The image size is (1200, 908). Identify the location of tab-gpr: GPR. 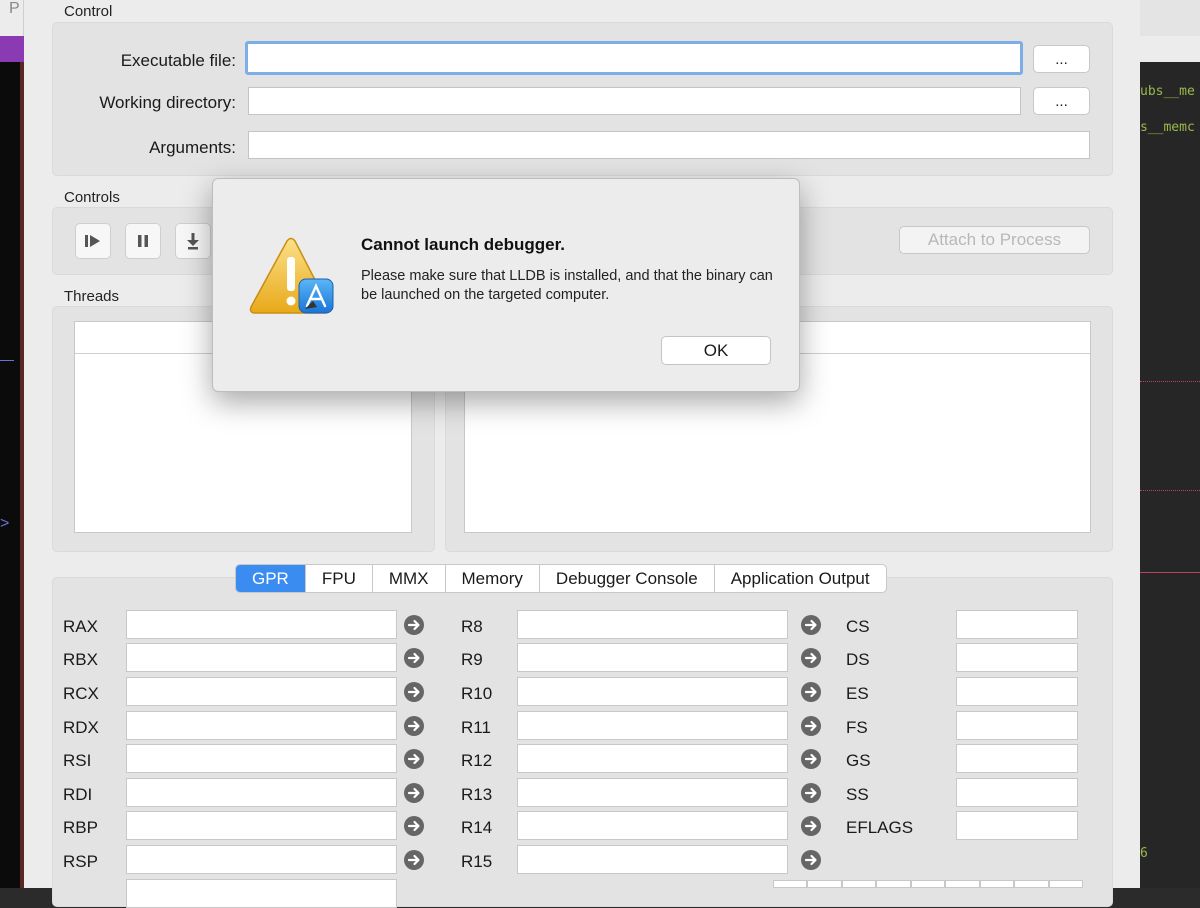
(271, 578).